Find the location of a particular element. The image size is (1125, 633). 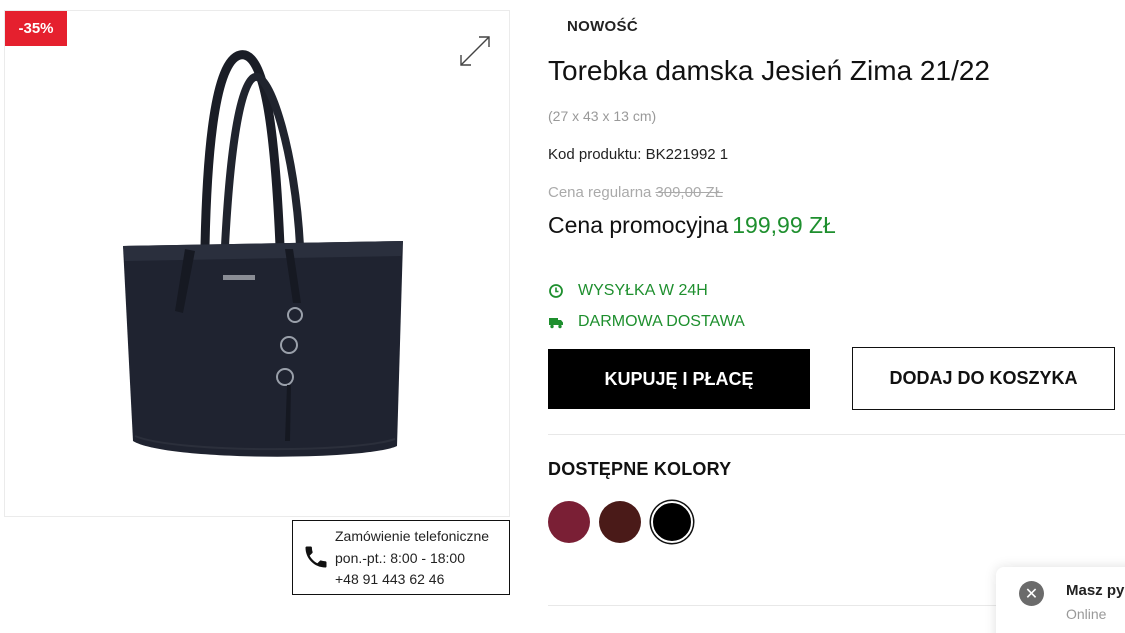

new-label: NOWOŚĆ is located at coordinates (602, 26).